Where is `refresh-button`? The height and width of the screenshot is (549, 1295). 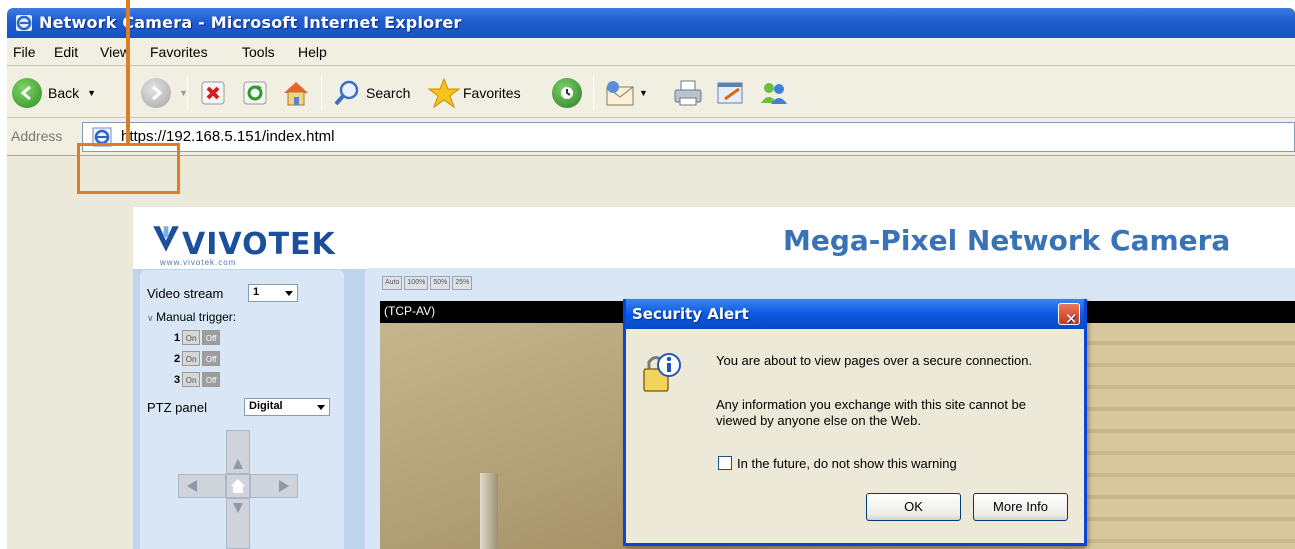
refresh-button is located at coordinates (255, 93).